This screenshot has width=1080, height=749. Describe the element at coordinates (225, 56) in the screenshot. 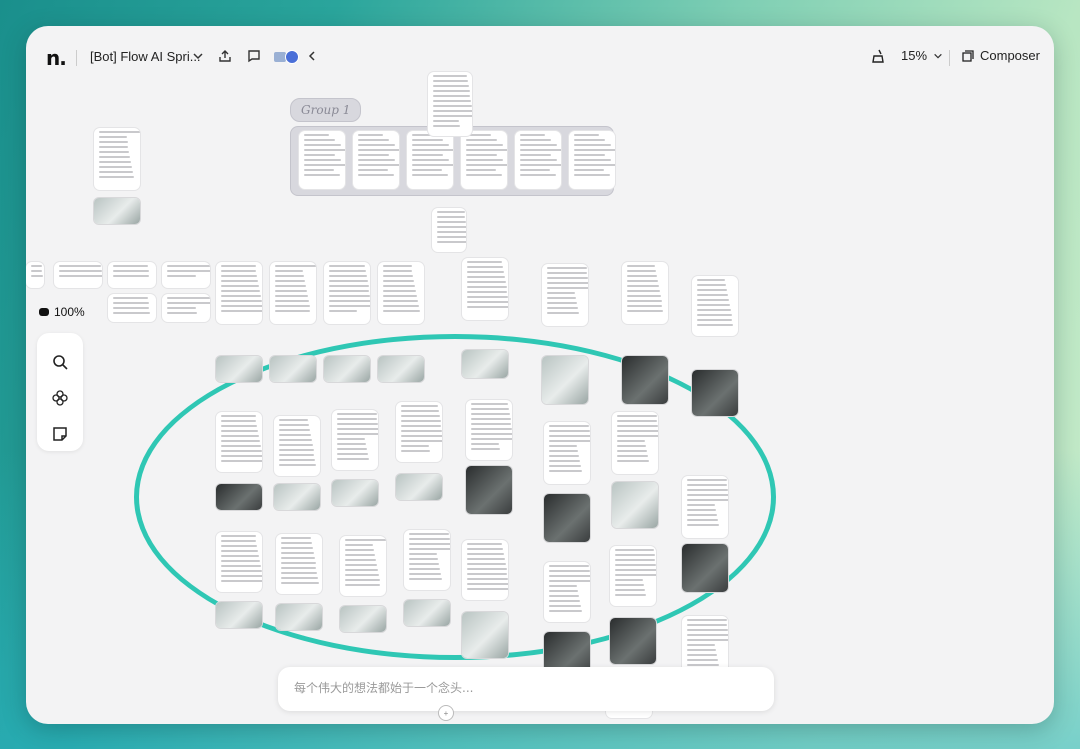

I see `share-icon` at that location.